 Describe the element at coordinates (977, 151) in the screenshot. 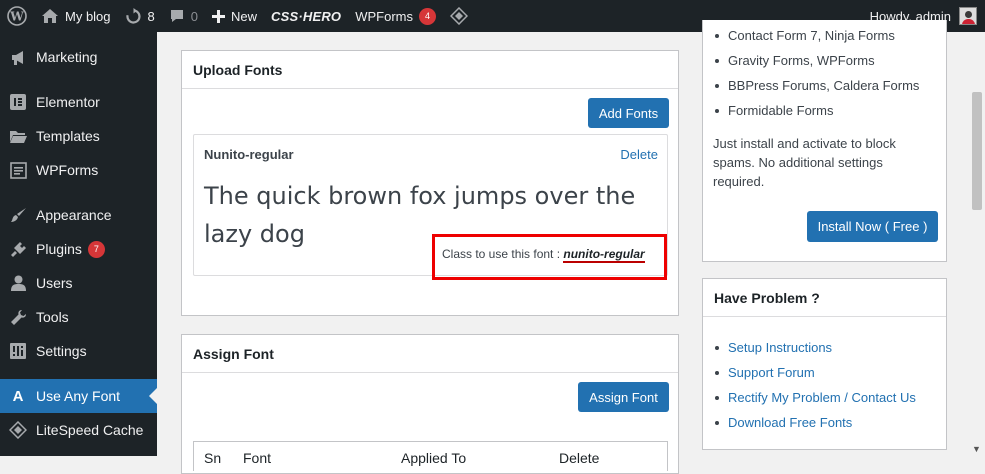

I see `scrollbar-thumb` at that location.